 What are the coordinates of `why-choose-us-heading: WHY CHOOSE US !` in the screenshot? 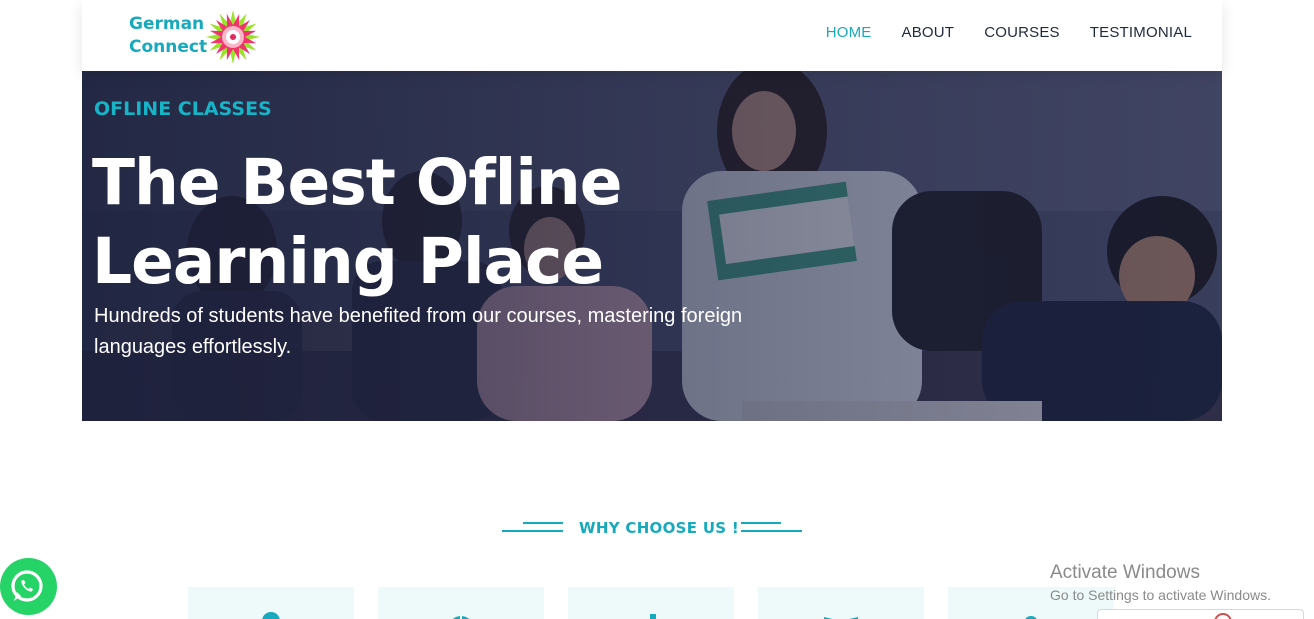 It's located at (652, 529).